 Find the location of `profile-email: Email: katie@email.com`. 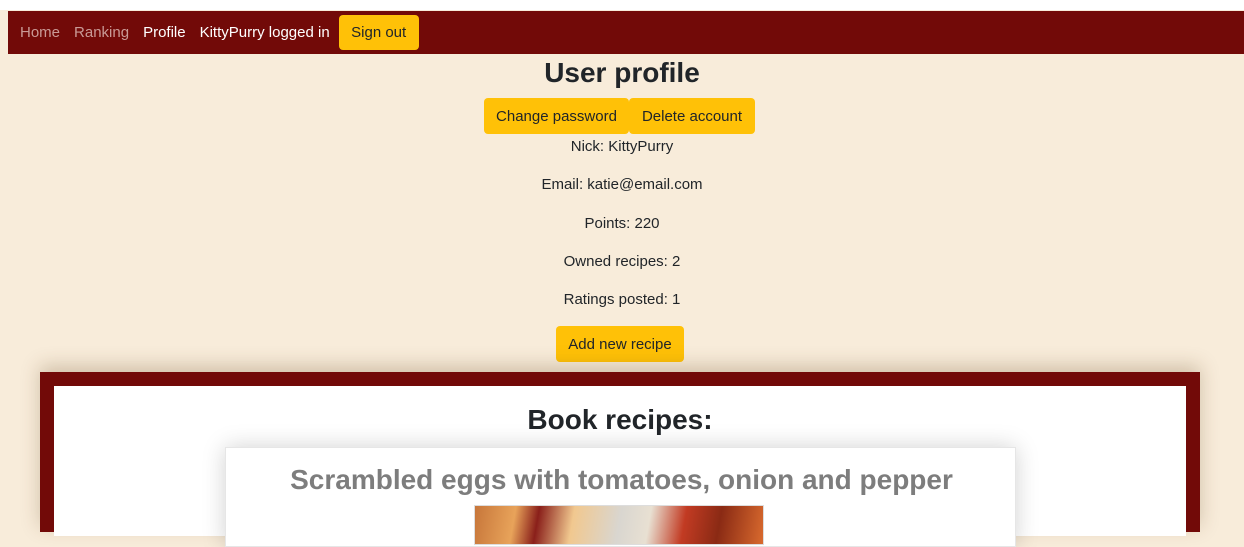

profile-email: Email: katie@email.com is located at coordinates (622, 184).